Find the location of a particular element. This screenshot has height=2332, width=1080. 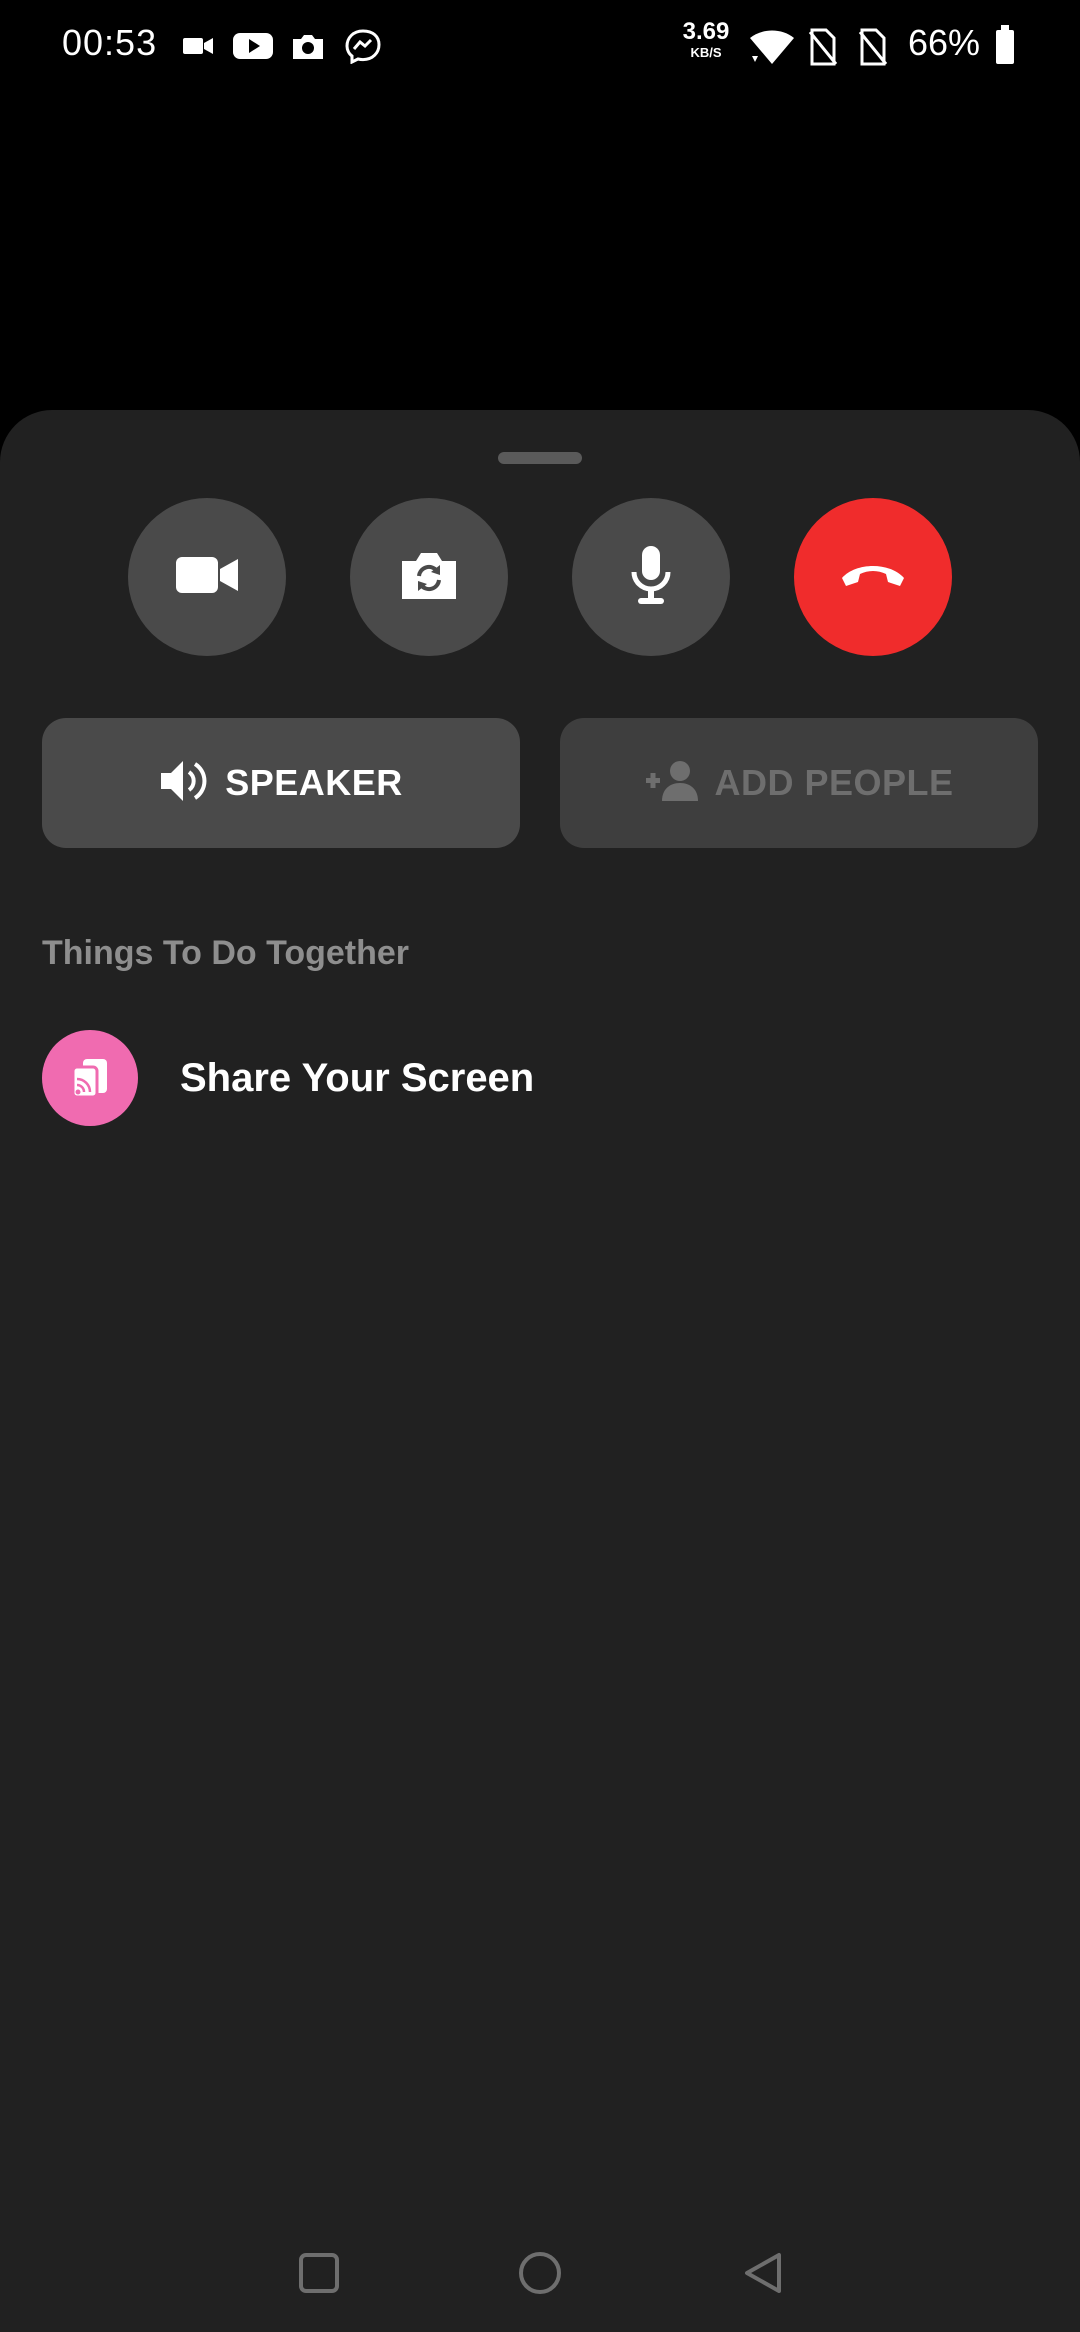

speaker-label: SPEAKER is located at coordinates (314, 782).